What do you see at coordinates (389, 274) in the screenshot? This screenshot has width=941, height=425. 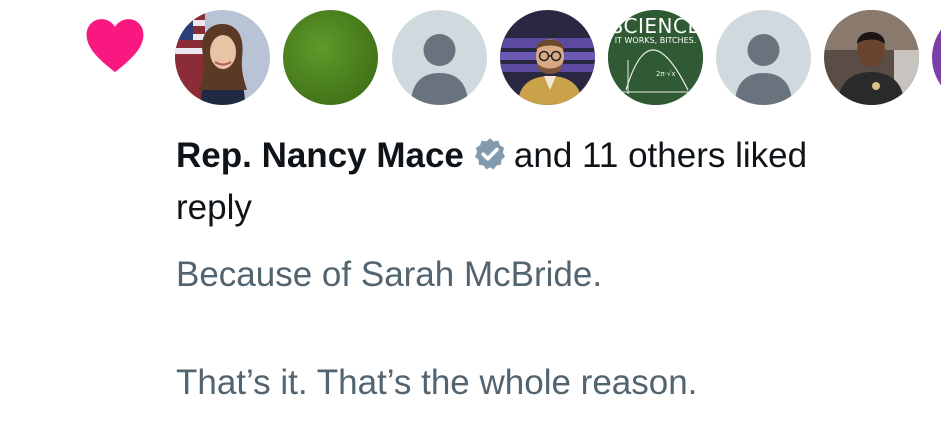 I see `reply-text-line-1: Because of Sarah McBride.` at bounding box center [389, 274].